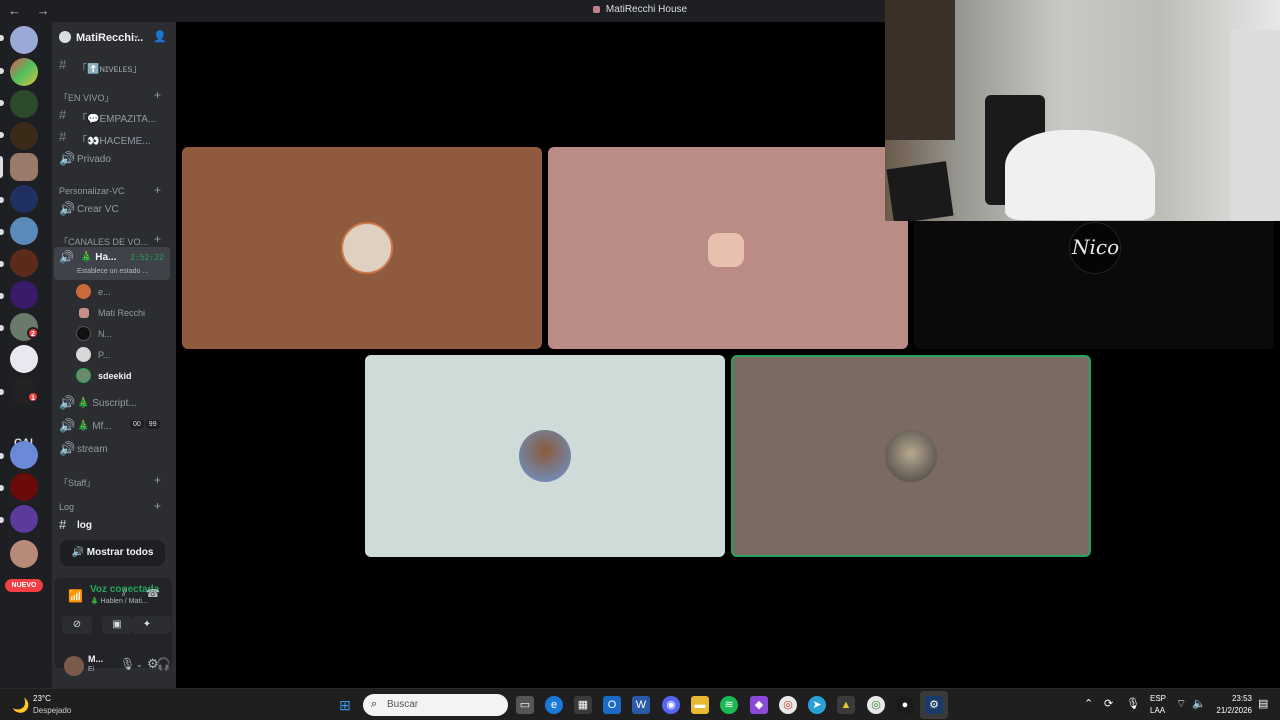  Describe the element at coordinates (114, 209) in the screenshot. I see `channel-crear-vc: 🔊 Crear VC` at that location.